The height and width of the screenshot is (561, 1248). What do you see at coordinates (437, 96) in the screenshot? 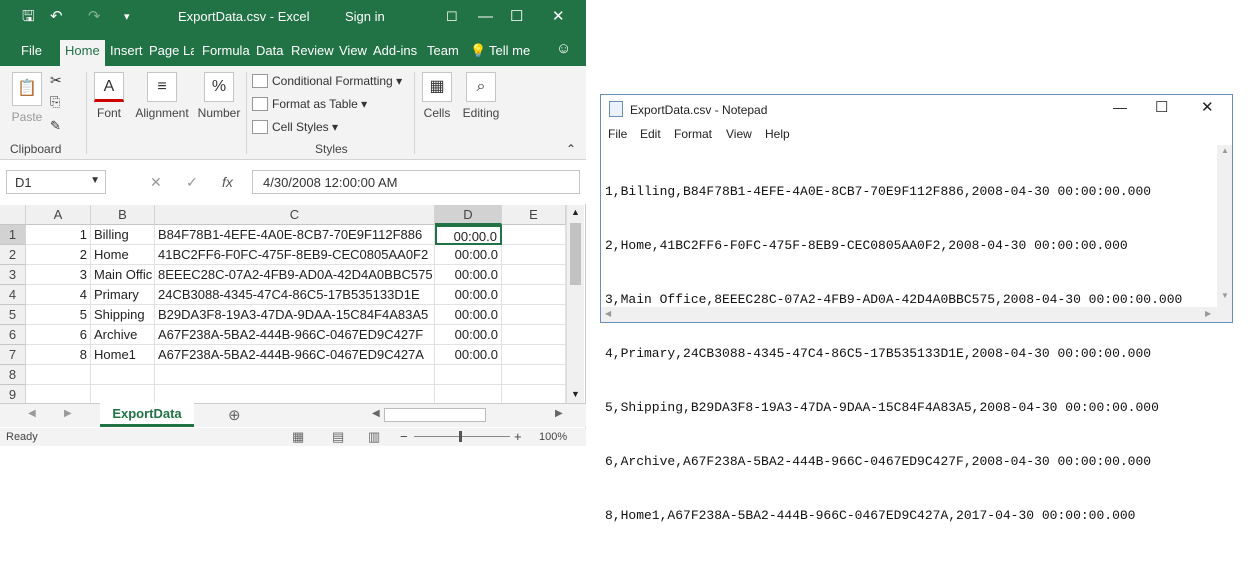
I see `cells-button: ▦ Cells` at bounding box center [437, 96].